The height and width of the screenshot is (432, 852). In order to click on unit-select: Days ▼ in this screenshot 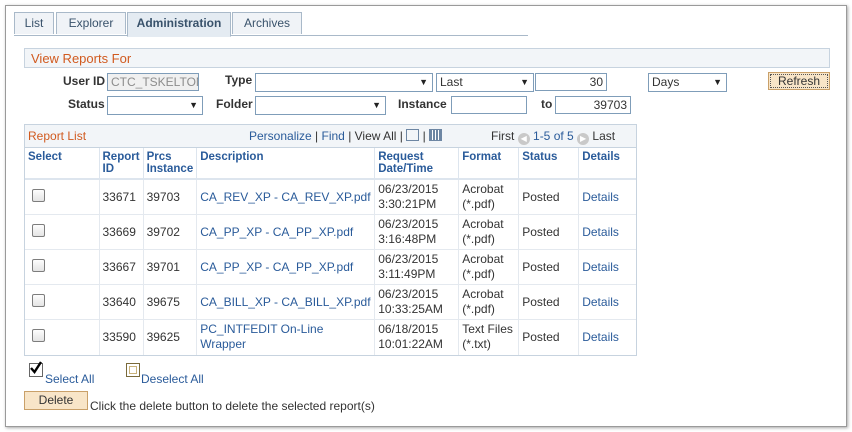, I will do `click(687, 82)`.